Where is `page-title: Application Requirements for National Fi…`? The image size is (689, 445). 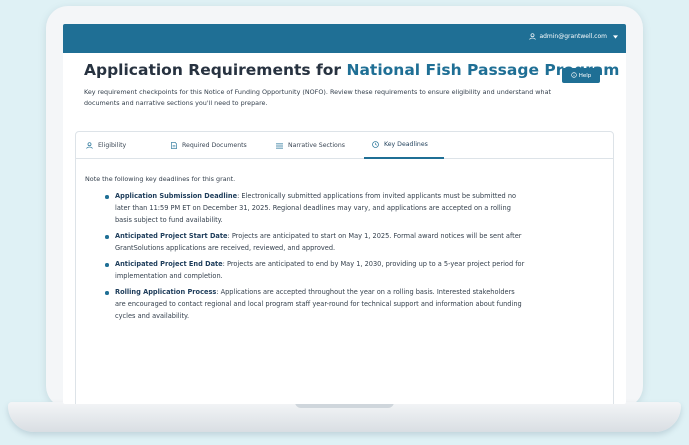 page-title: Application Requirements for National Fi… is located at coordinates (355, 70).